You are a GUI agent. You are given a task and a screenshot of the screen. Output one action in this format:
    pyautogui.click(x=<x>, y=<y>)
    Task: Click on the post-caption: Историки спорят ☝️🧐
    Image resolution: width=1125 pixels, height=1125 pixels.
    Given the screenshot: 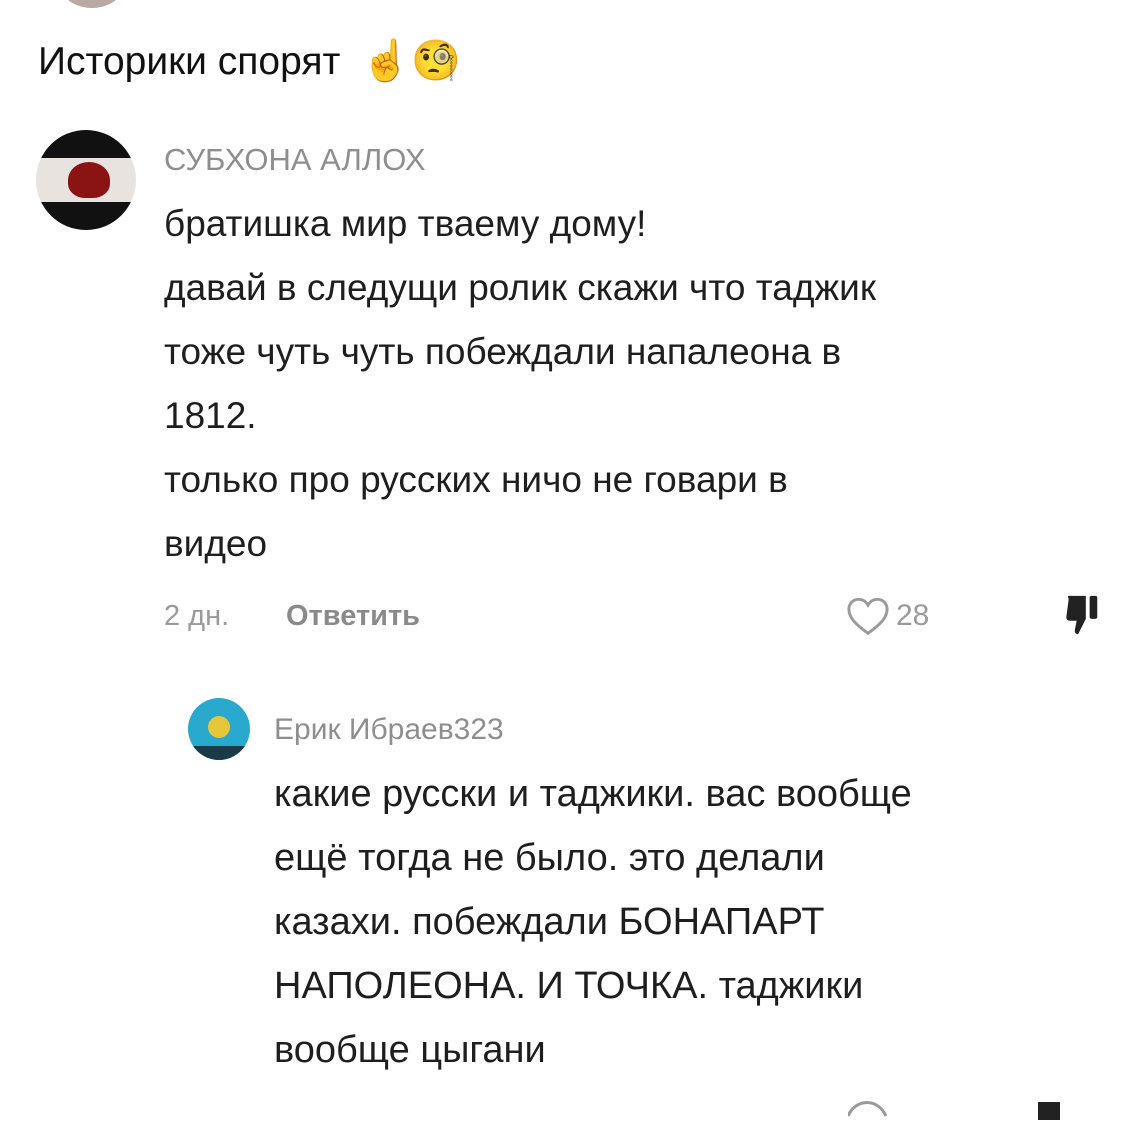 What is the action you would take?
    pyautogui.click(x=249, y=61)
    